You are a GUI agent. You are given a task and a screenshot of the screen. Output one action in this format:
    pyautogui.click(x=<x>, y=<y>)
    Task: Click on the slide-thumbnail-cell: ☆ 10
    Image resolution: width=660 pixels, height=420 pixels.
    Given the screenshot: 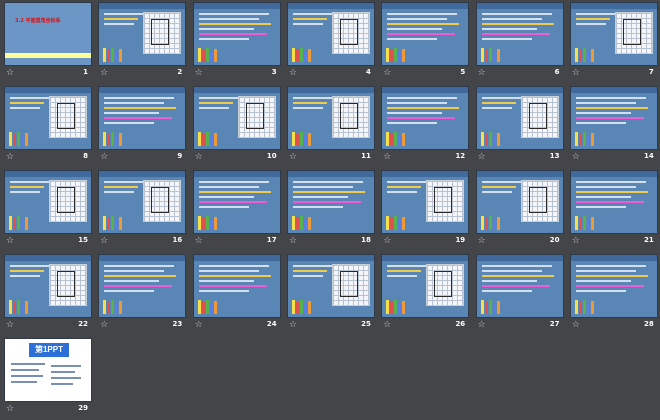 What is the action you would take?
    pyautogui.click(x=236, y=126)
    